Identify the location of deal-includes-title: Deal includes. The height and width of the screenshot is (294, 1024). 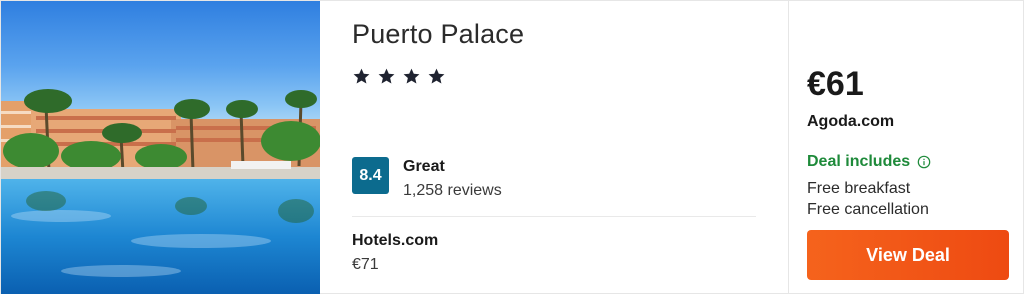
(859, 161).